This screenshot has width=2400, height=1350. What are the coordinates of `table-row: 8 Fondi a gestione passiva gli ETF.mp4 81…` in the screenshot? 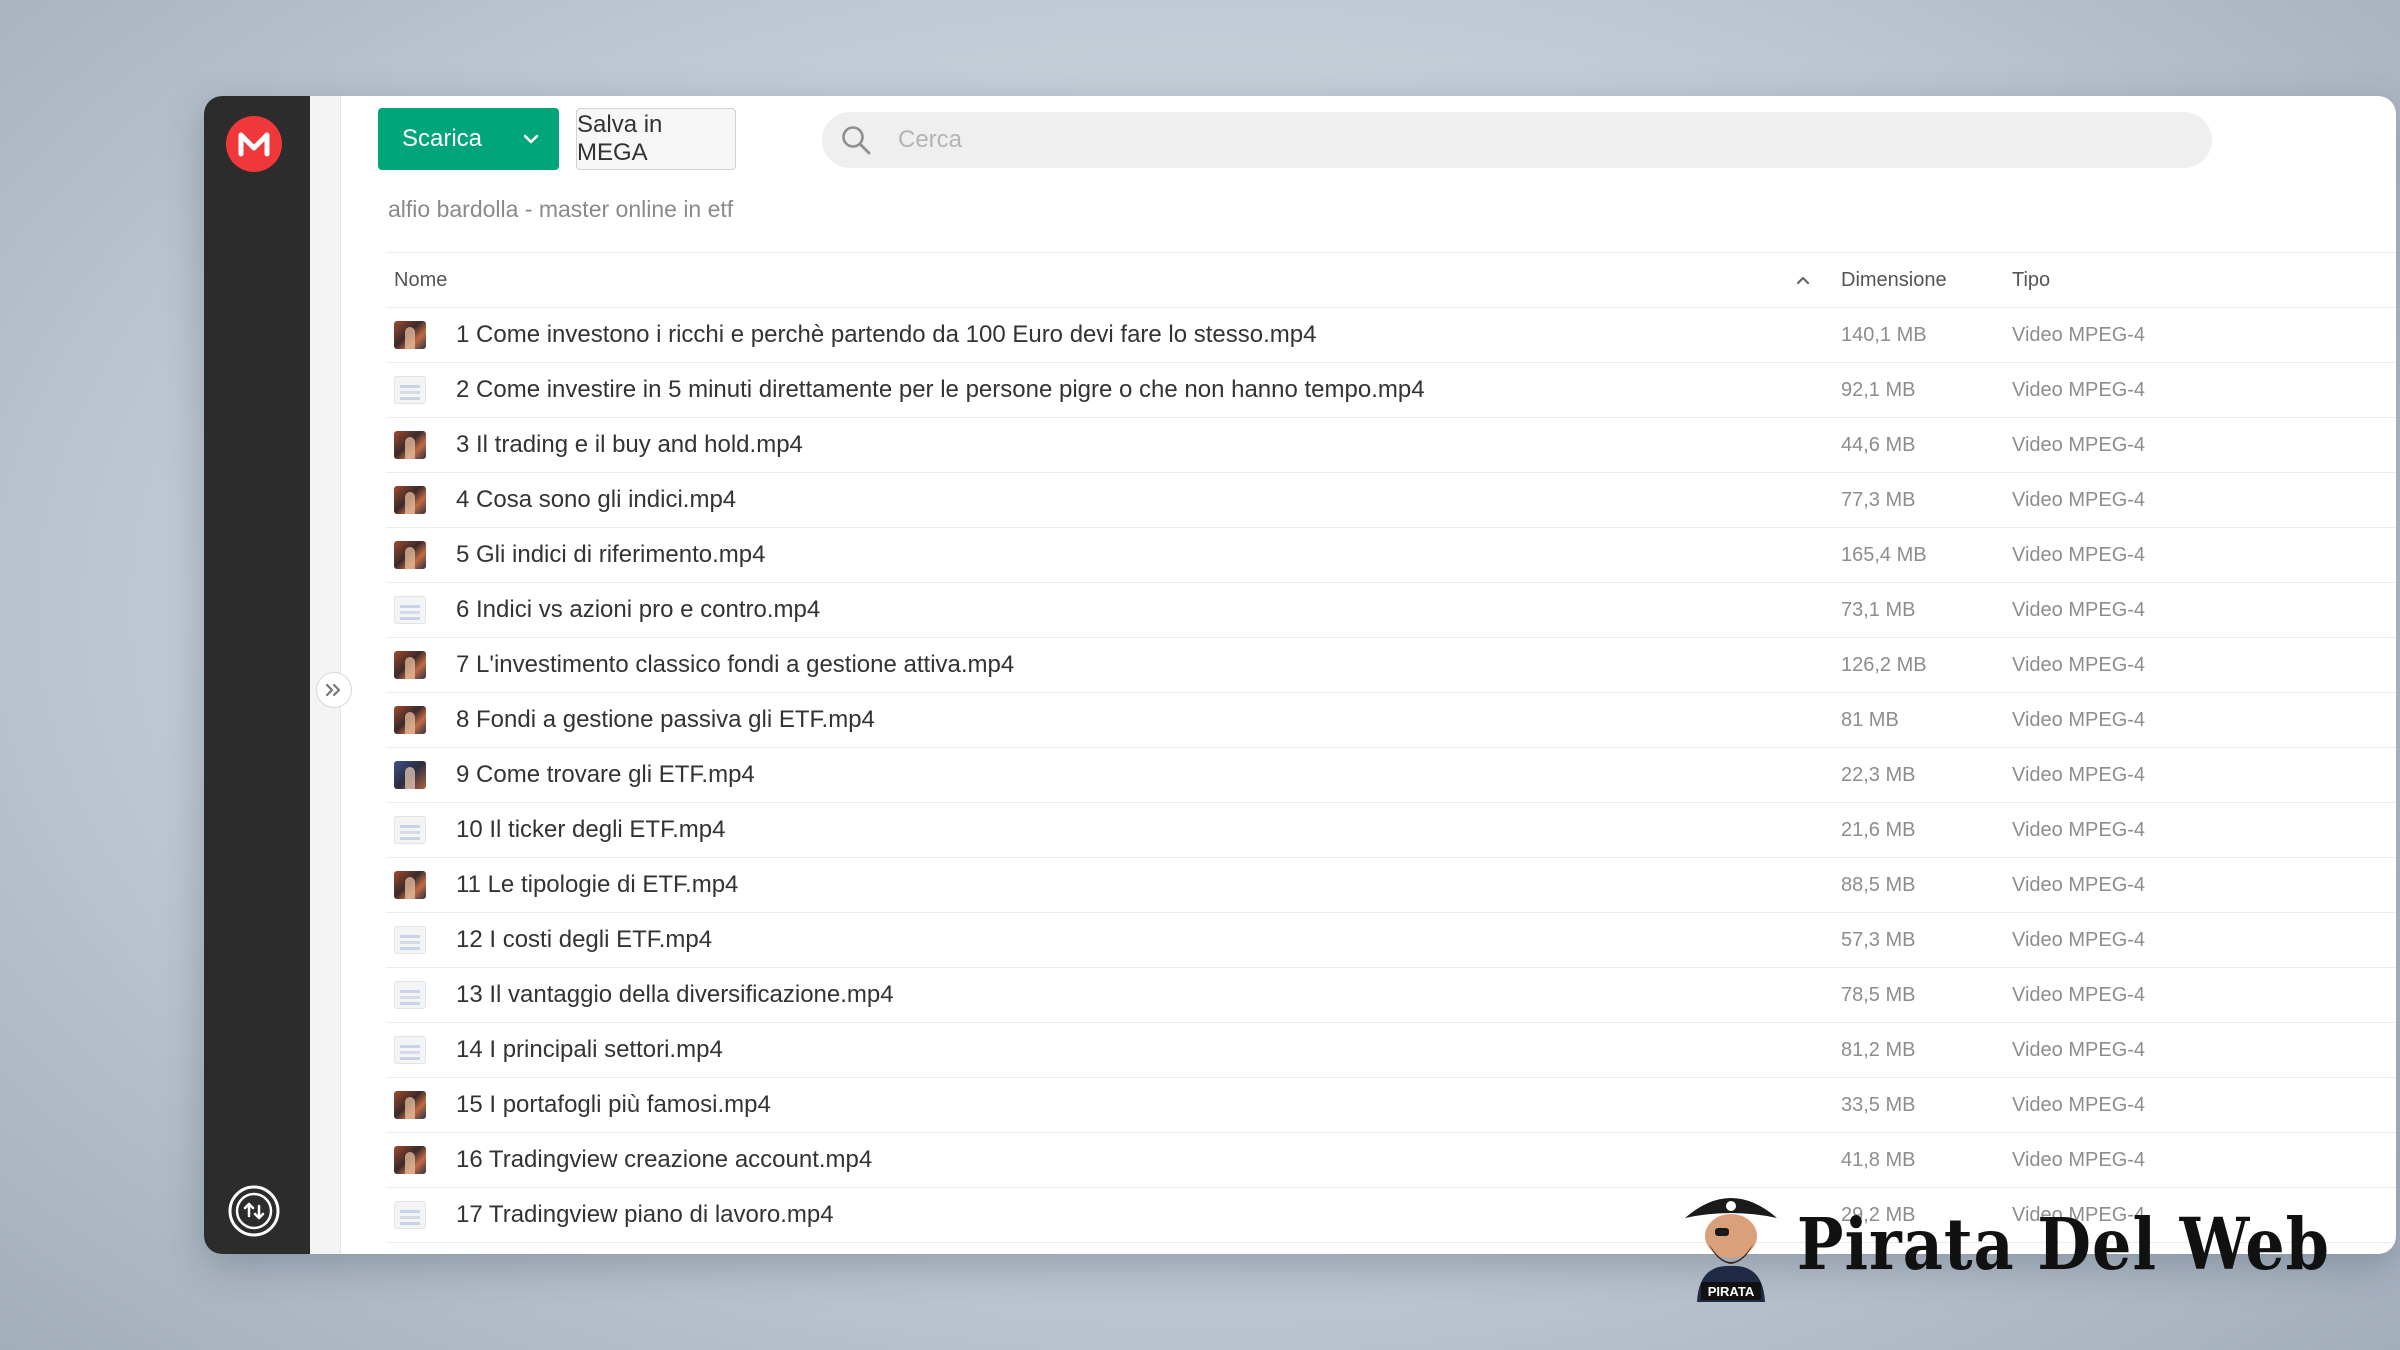 It's located at (1391, 720).